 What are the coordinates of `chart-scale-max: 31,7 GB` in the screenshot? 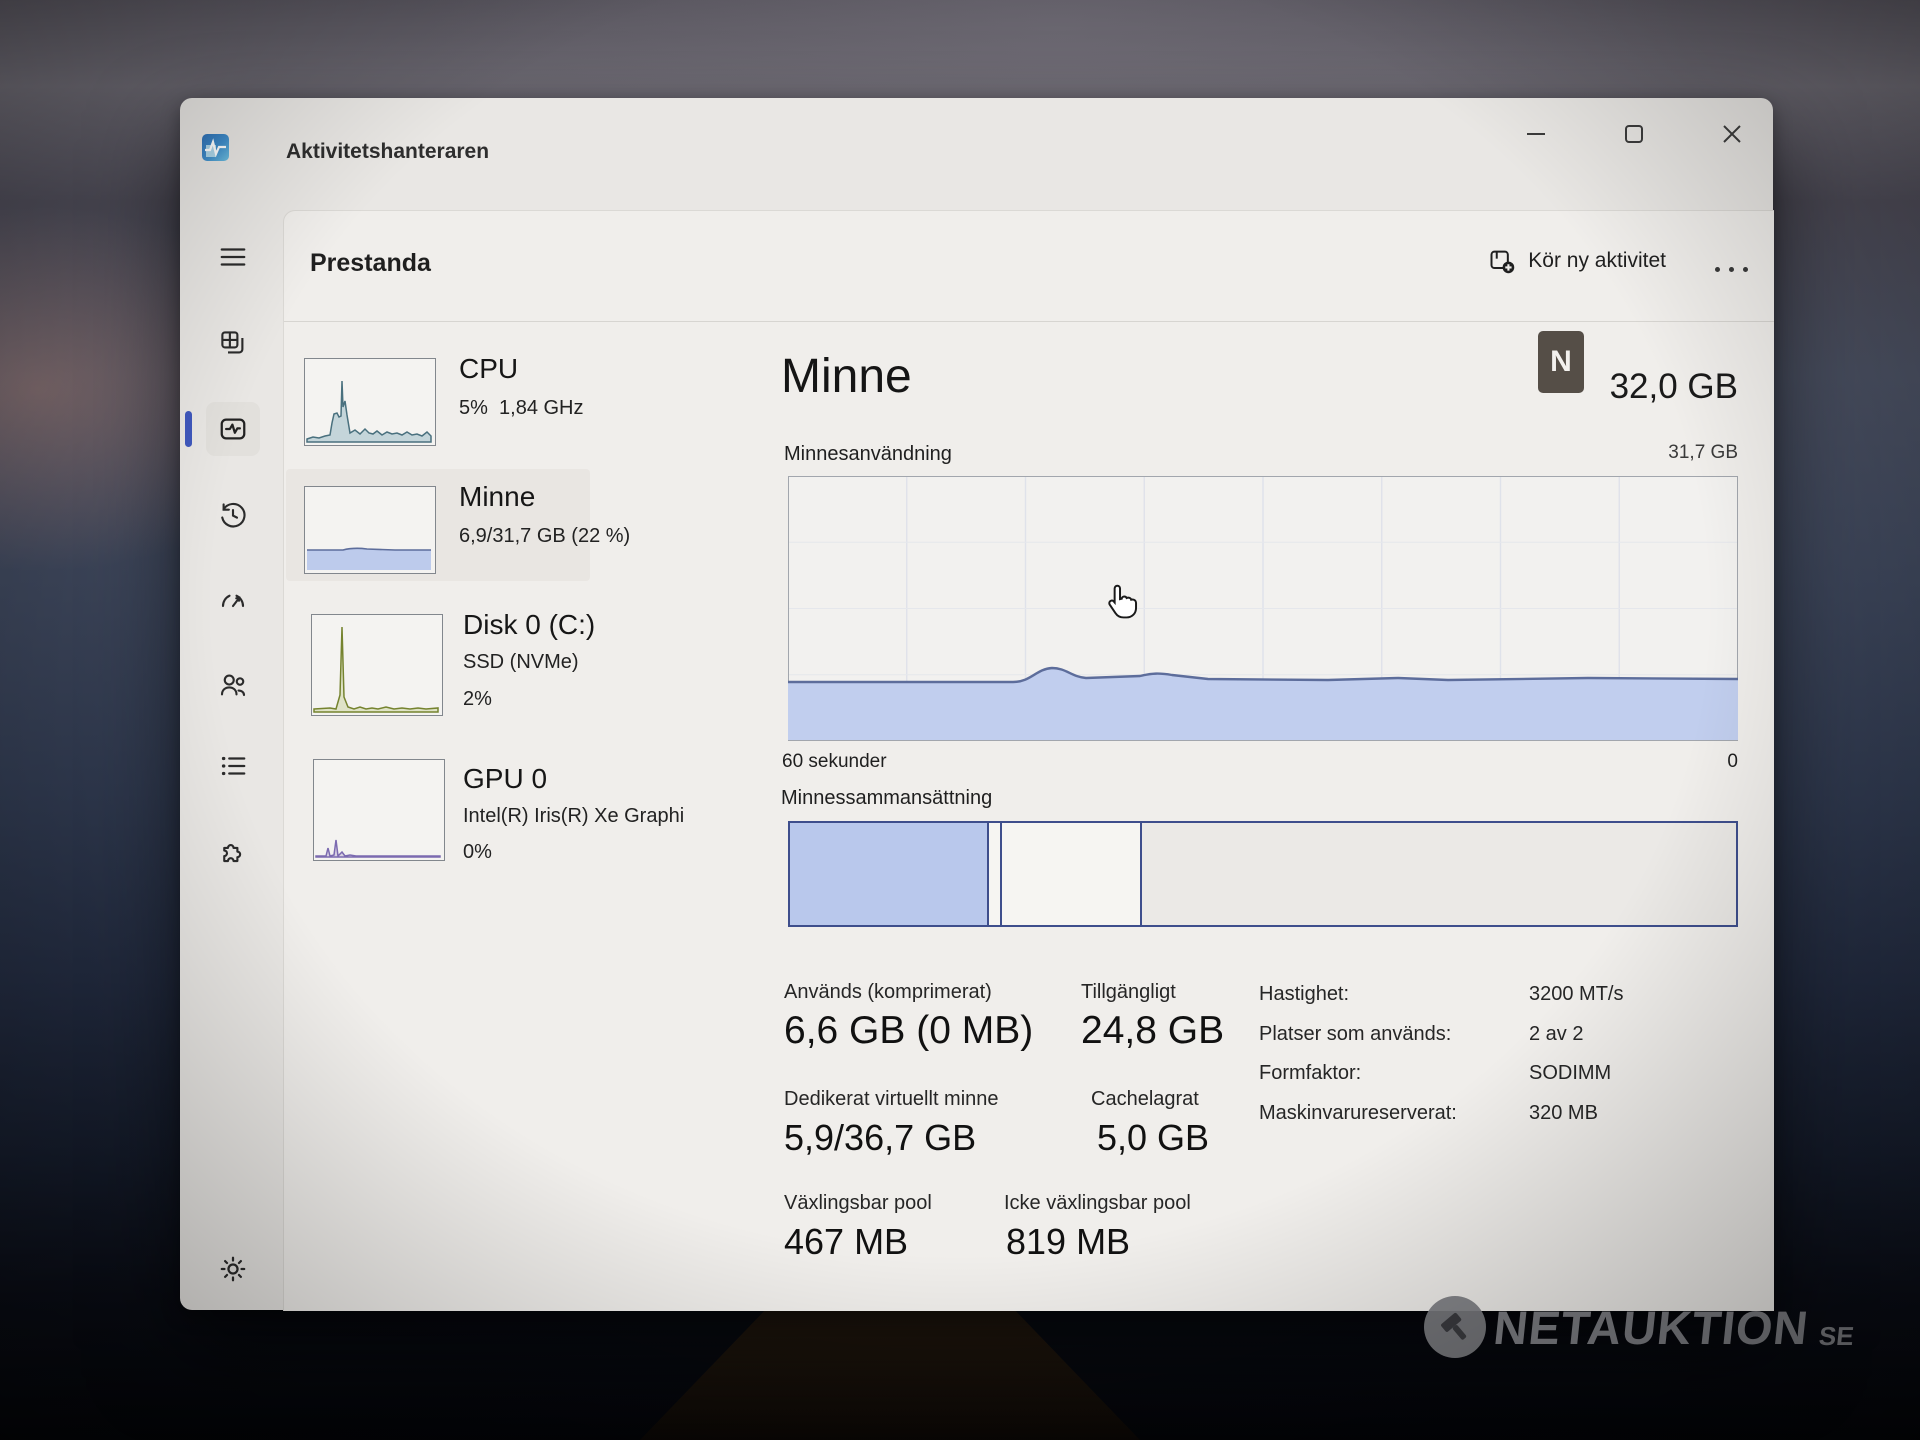 It's located at (1703, 452).